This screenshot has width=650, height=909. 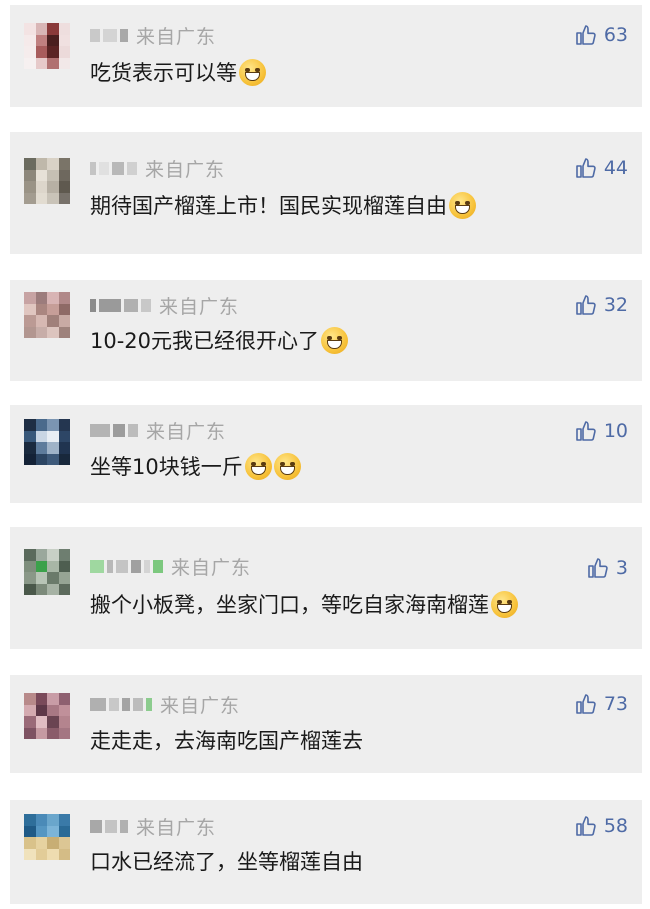 What do you see at coordinates (615, 35) in the screenshot?
I see `like-count: 63` at bounding box center [615, 35].